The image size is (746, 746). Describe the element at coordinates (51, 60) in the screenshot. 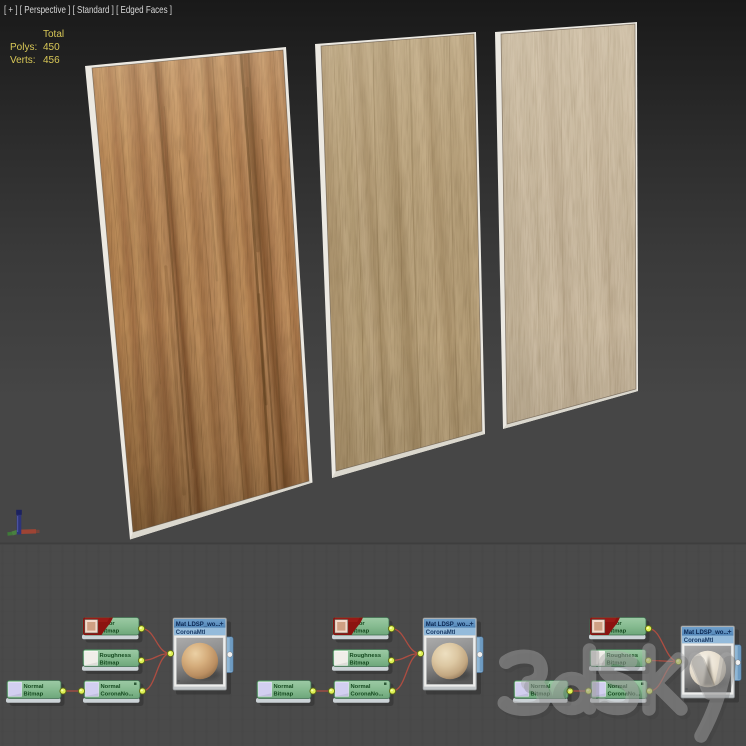

I see `svg-text: 456` at that location.